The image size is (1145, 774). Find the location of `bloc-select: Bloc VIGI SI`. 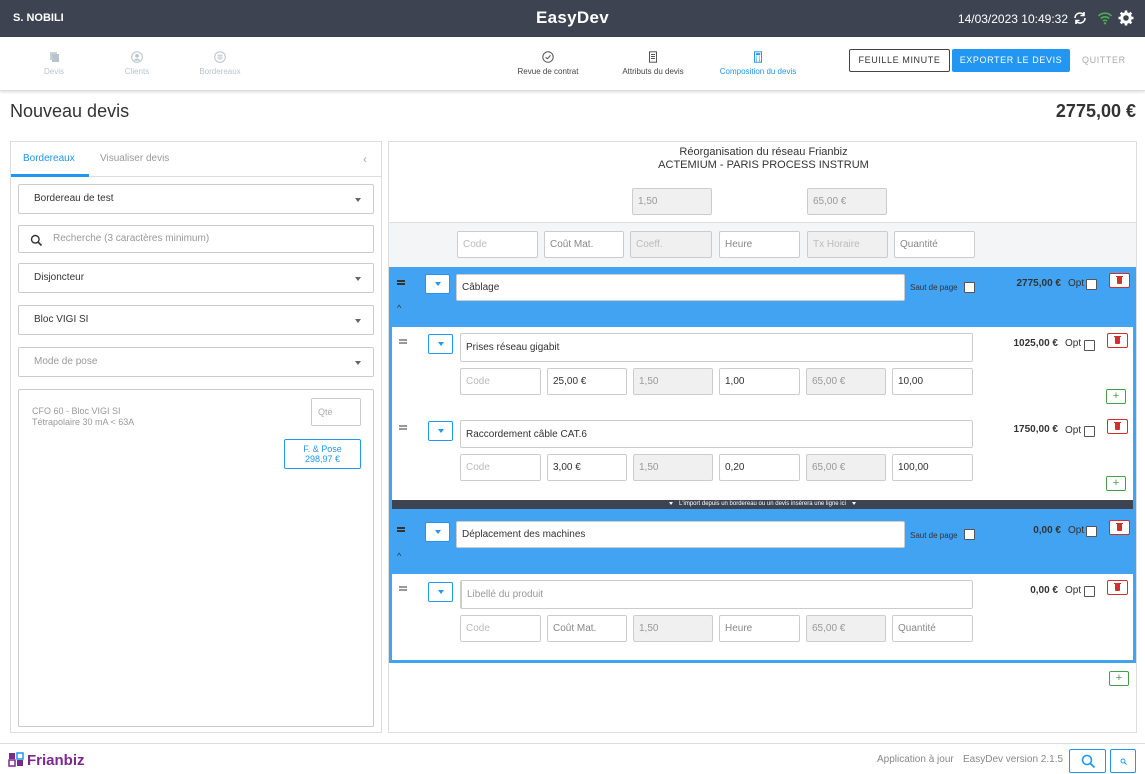

bloc-select: Bloc VIGI SI is located at coordinates (196, 320).